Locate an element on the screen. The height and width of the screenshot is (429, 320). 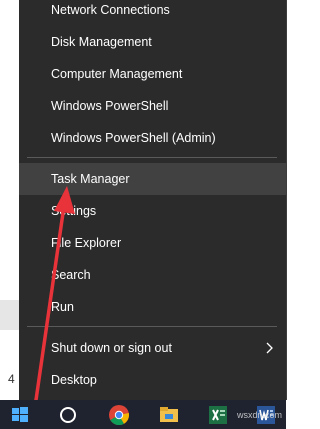
menu-item-windows-powershell-admin: Windows PowerShell (Admin) is located at coordinates (152, 138).